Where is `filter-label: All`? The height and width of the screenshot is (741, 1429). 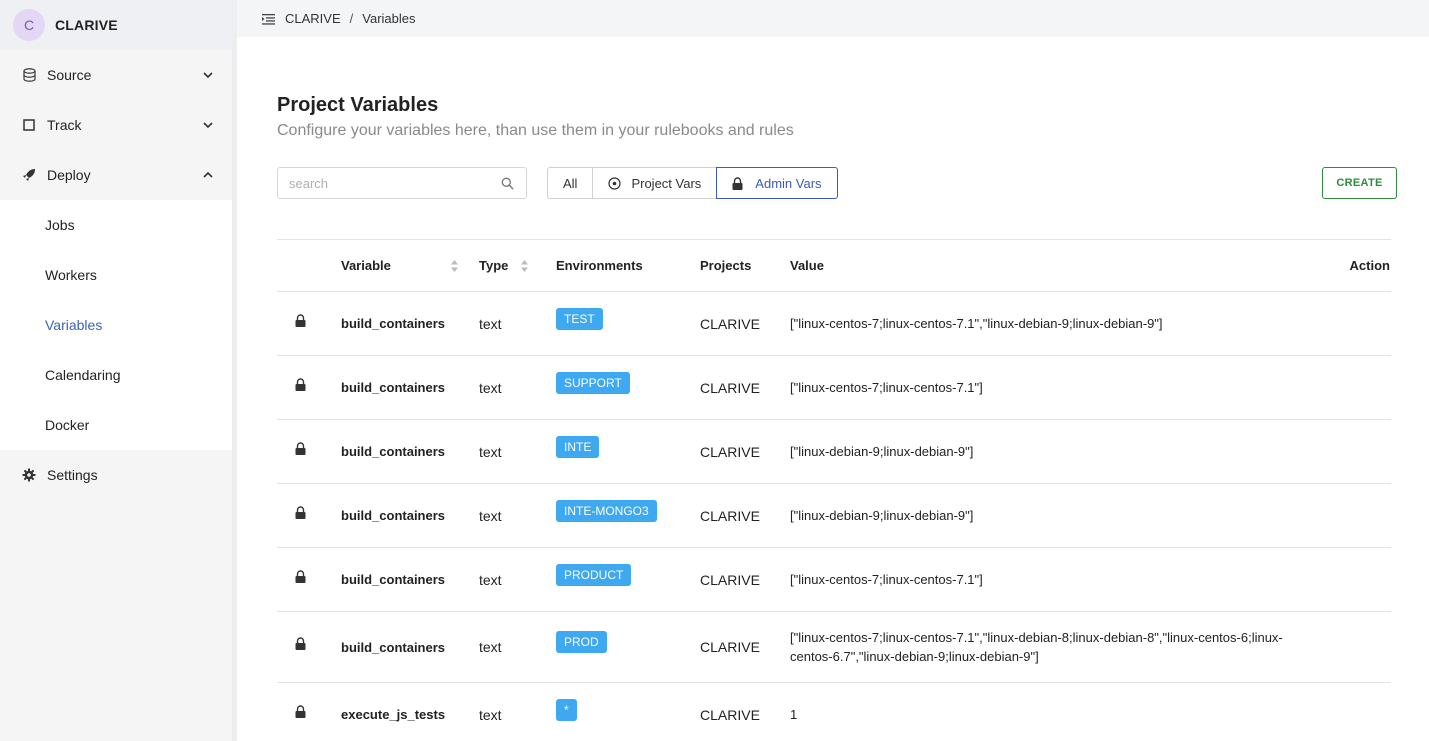
filter-label: All is located at coordinates (570, 183).